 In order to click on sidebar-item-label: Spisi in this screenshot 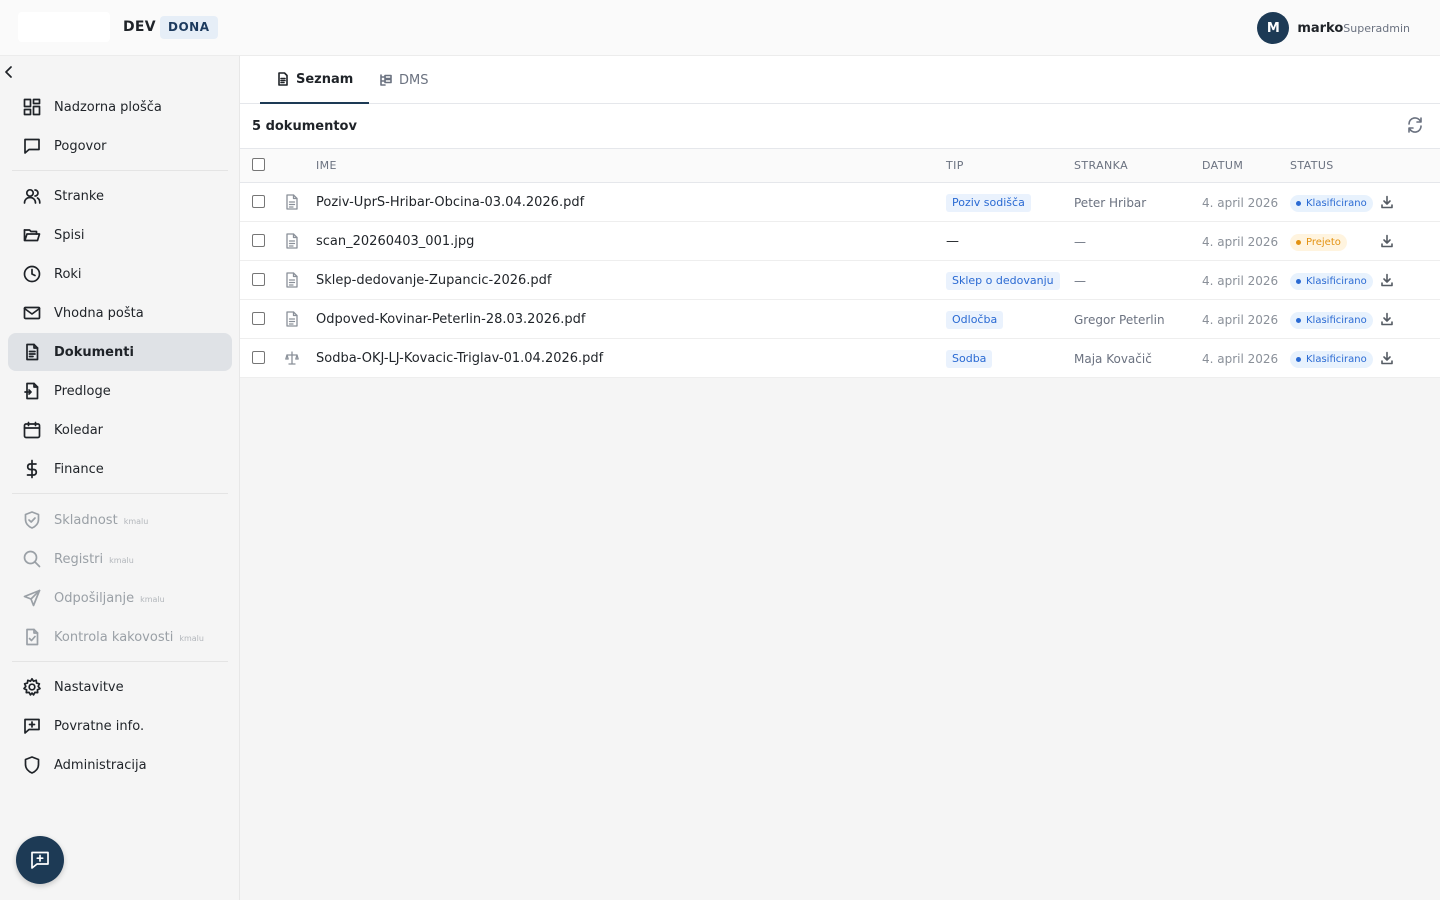, I will do `click(69, 235)`.